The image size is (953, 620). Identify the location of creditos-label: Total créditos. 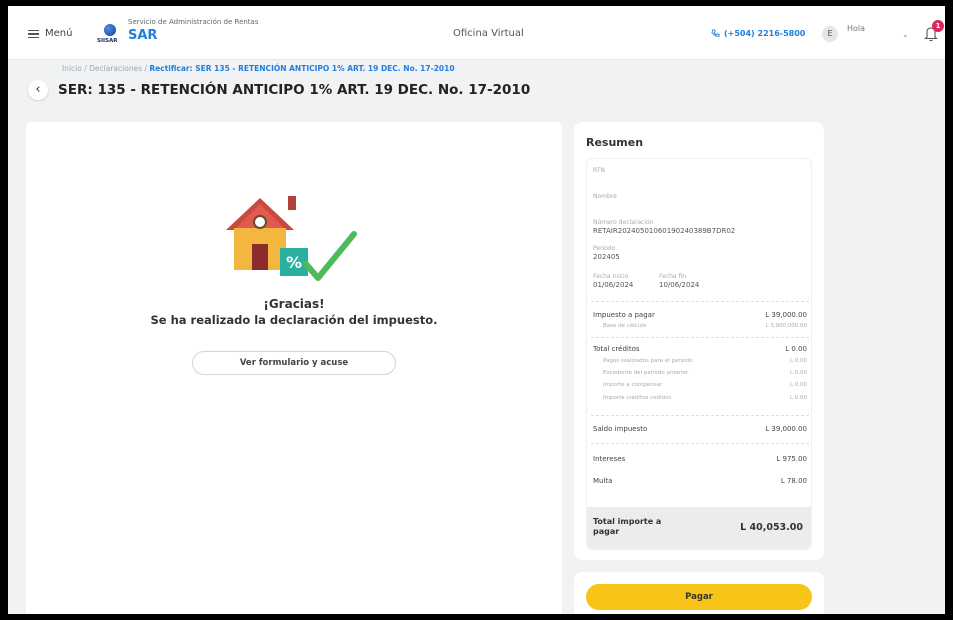
(616, 349).